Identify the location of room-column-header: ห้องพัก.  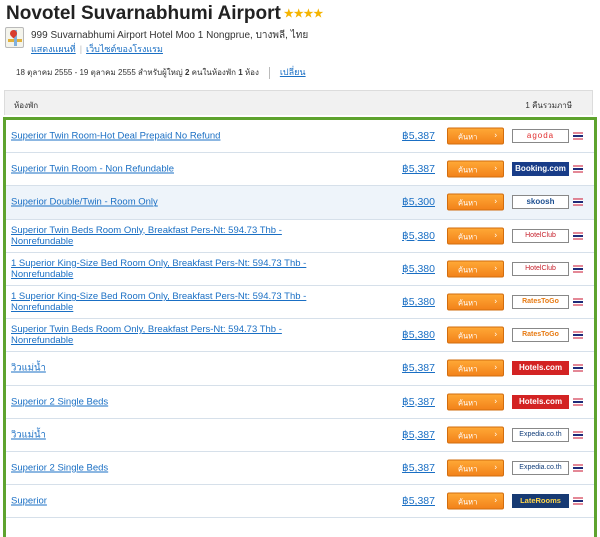
(26, 105).